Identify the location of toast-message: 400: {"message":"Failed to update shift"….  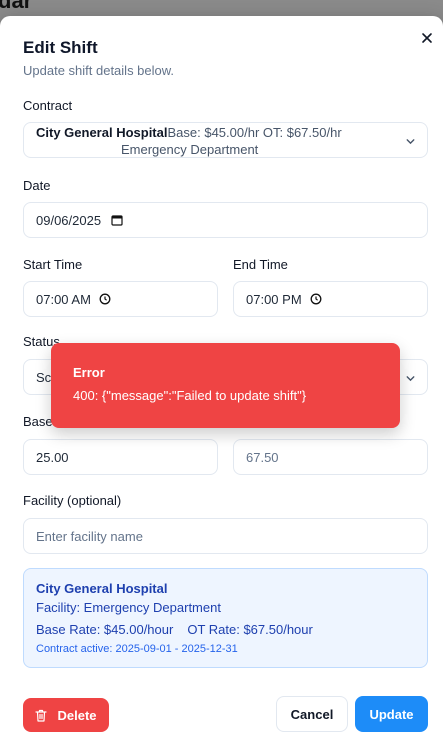
(190, 395).